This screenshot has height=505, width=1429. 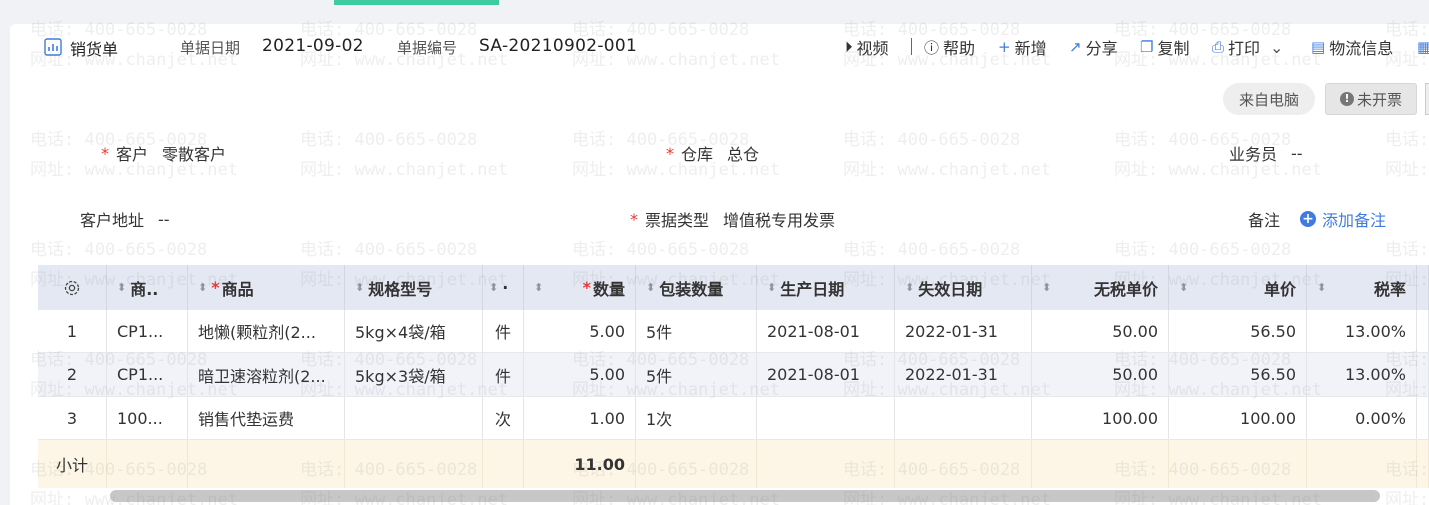 What do you see at coordinates (1100, 418) in the screenshot?
I see `cell-net-price: 100.00` at bounding box center [1100, 418].